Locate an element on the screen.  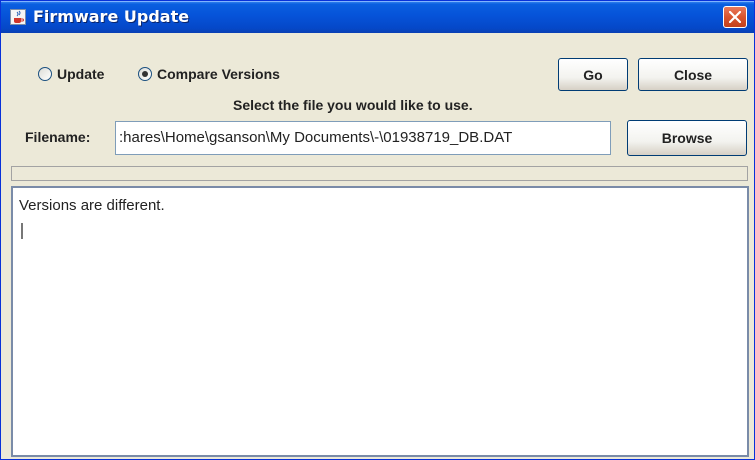
radio-compare-versions-label: Compare Versions is located at coordinates (218, 74).